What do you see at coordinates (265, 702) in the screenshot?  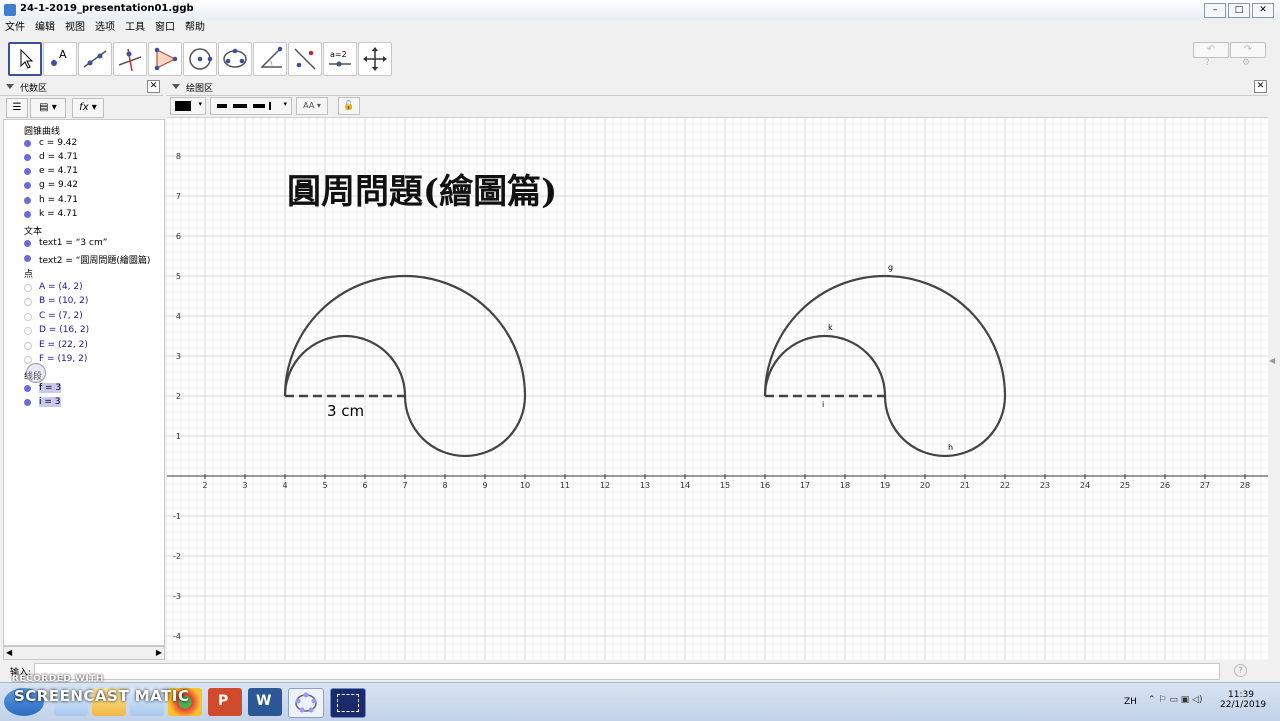 I see `word-icon: W` at bounding box center [265, 702].